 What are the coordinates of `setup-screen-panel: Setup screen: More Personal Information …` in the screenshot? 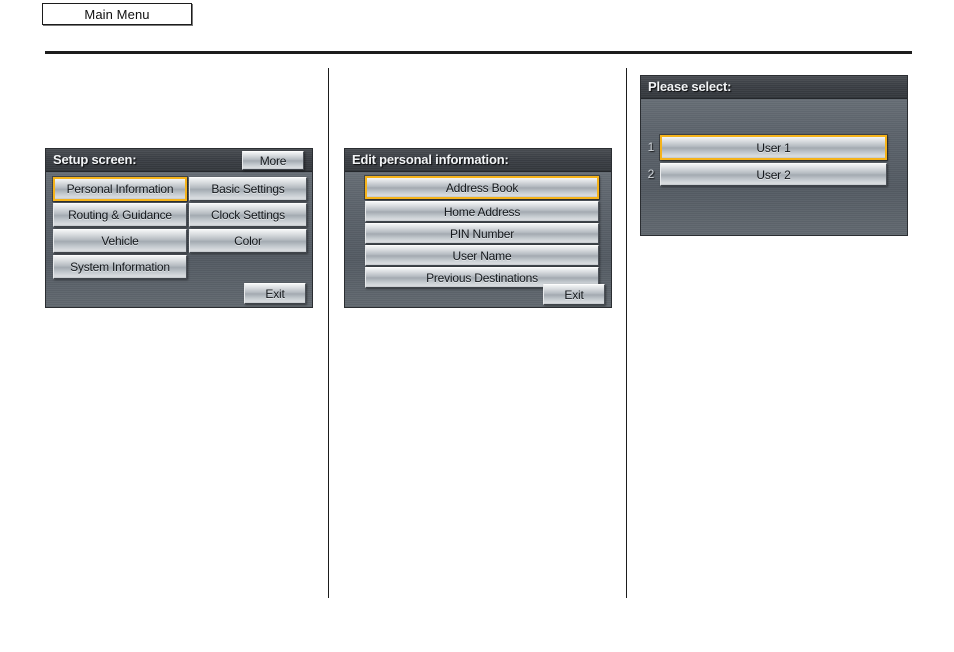 It's located at (179, 228).